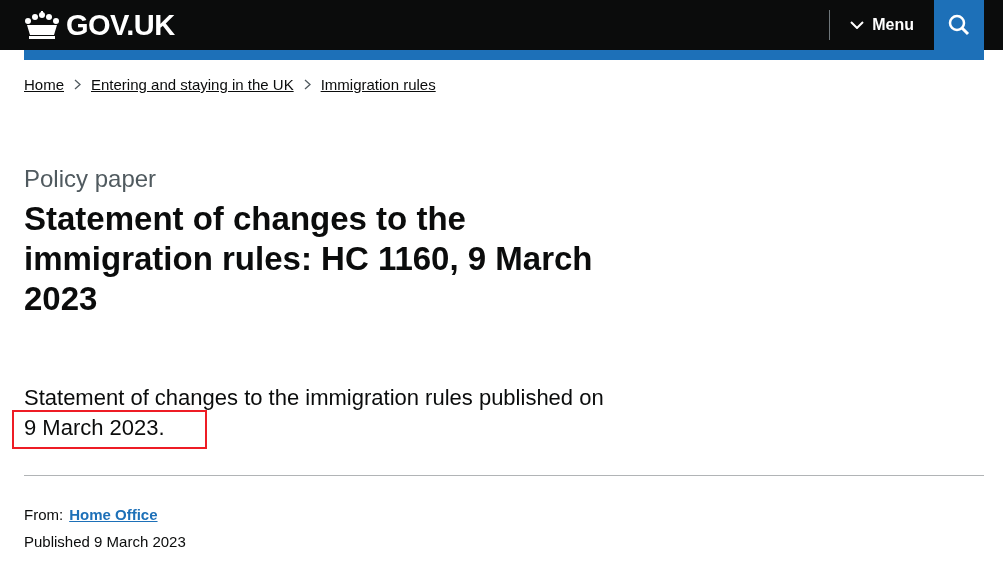 This screenshot has width=1003, height=570. I want to click on breadcrumb-link: Entering and staying in the UK, so click(192, 84).